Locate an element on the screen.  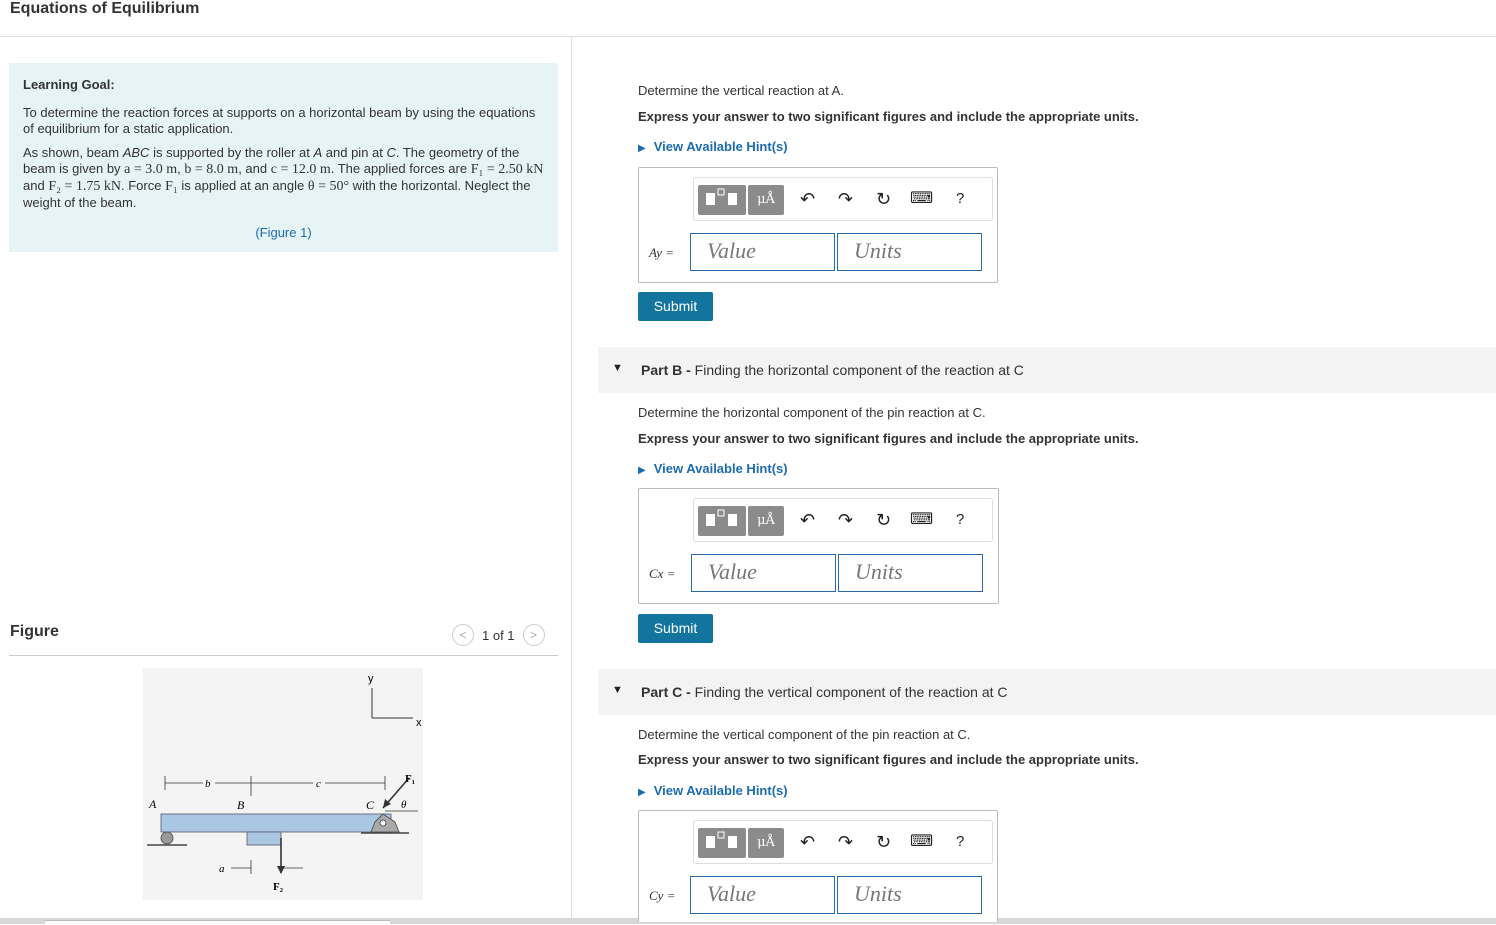
part-a-hint-link: ▶ View Available Hint(s) is located at coordinates (713, 146).